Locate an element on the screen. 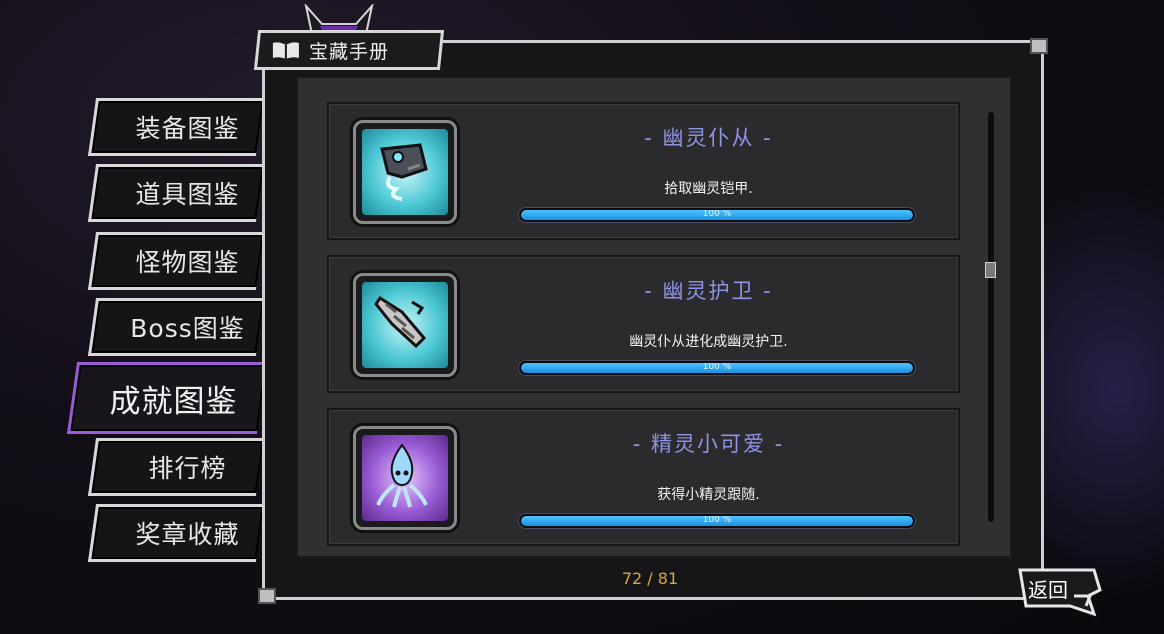 This screenshot has width=1164, height=634. scrollbar-thumb is located at coordinates (990, 270).